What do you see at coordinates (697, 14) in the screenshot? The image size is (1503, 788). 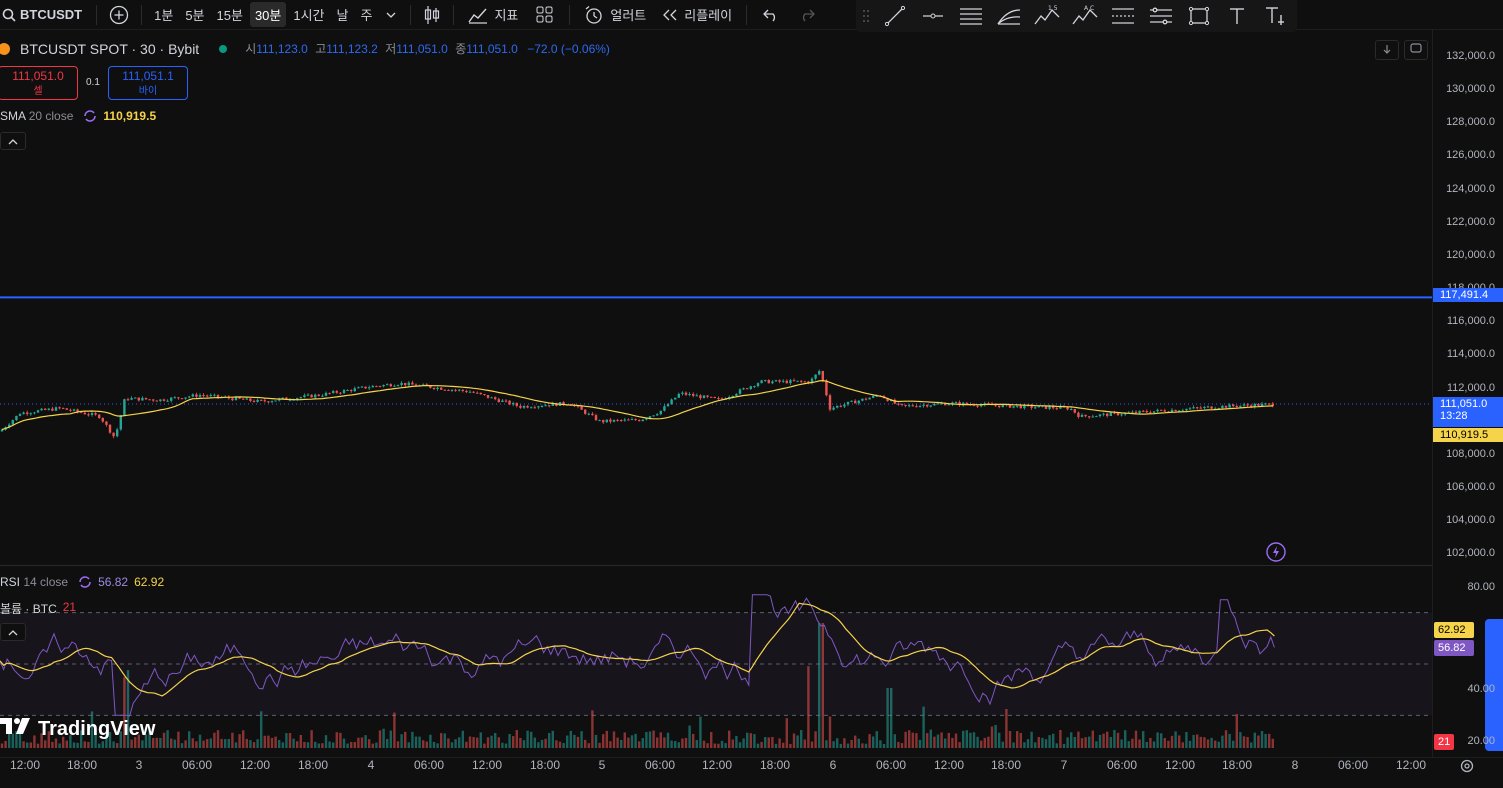 I see `replay-button: 리플레이` at bounding box center [697, 14].